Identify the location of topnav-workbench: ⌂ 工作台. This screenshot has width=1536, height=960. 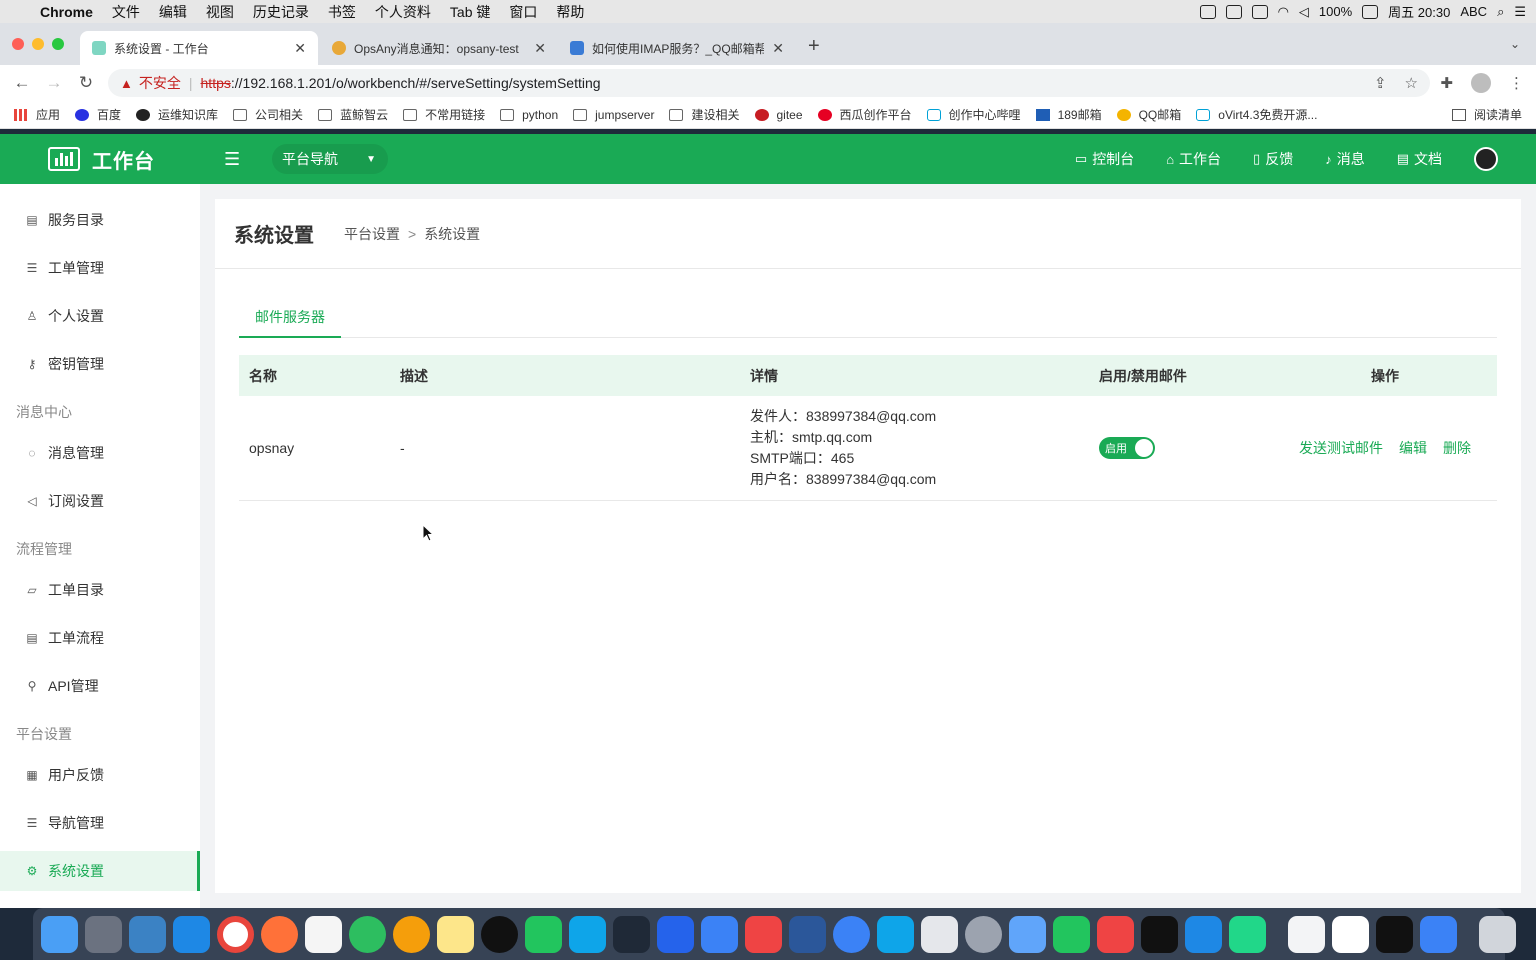
(1193, 159).